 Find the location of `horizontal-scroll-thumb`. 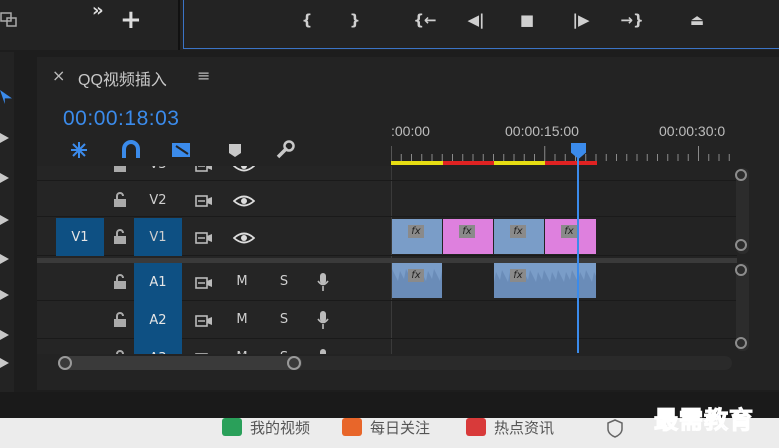

horizontal-scroll-thumb is located at coordinates (180, 363).